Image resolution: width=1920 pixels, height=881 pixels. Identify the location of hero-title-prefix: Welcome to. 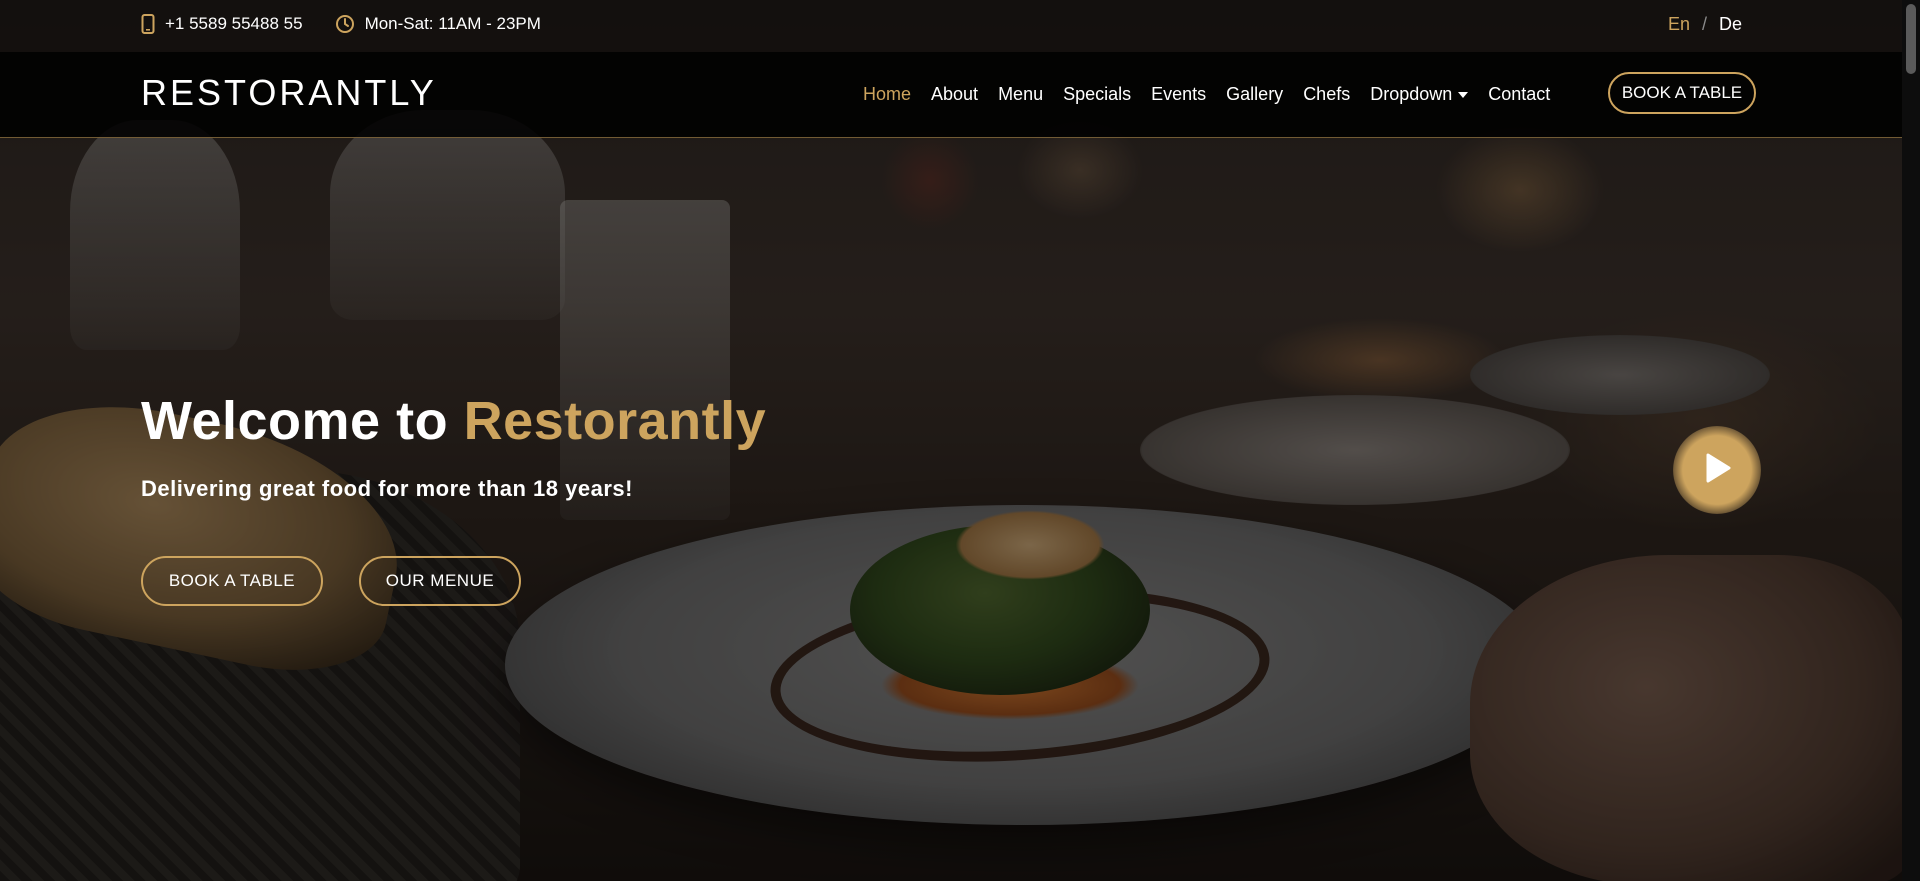
(295, 421).